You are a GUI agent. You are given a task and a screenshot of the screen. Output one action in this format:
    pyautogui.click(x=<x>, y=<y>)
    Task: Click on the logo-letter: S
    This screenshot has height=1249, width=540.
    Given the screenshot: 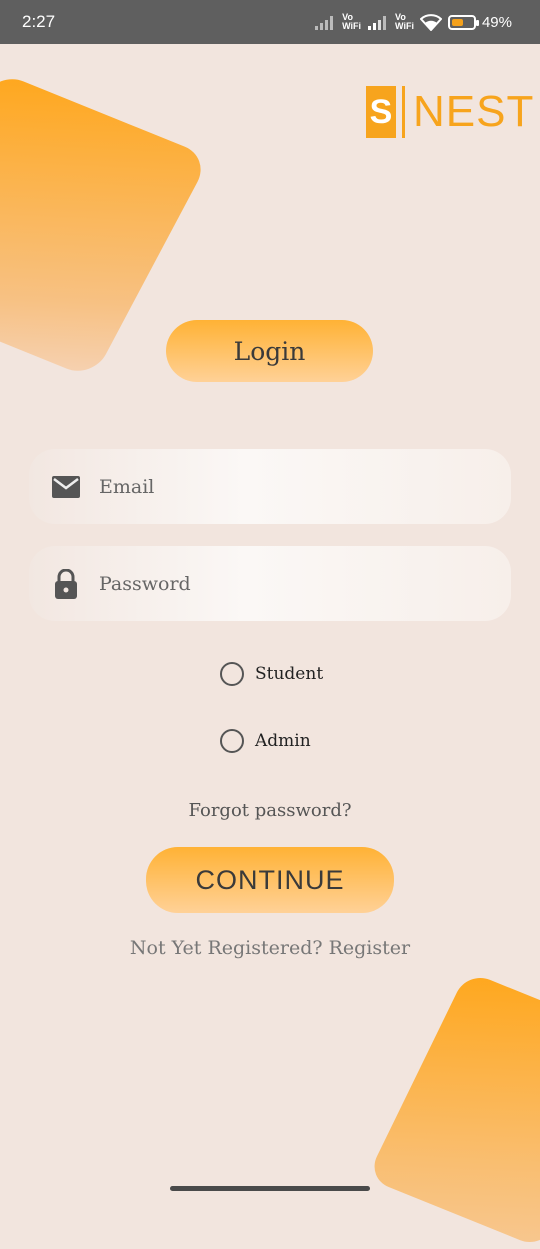 What is the action you would take?
    pyautogui.click(x=381, y=112)
    